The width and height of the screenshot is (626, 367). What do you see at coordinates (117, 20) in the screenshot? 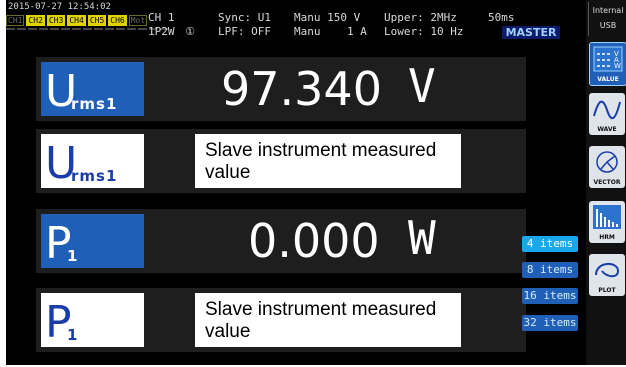
I see `channel-indicator: CH6` at bounding box center [117, 20].